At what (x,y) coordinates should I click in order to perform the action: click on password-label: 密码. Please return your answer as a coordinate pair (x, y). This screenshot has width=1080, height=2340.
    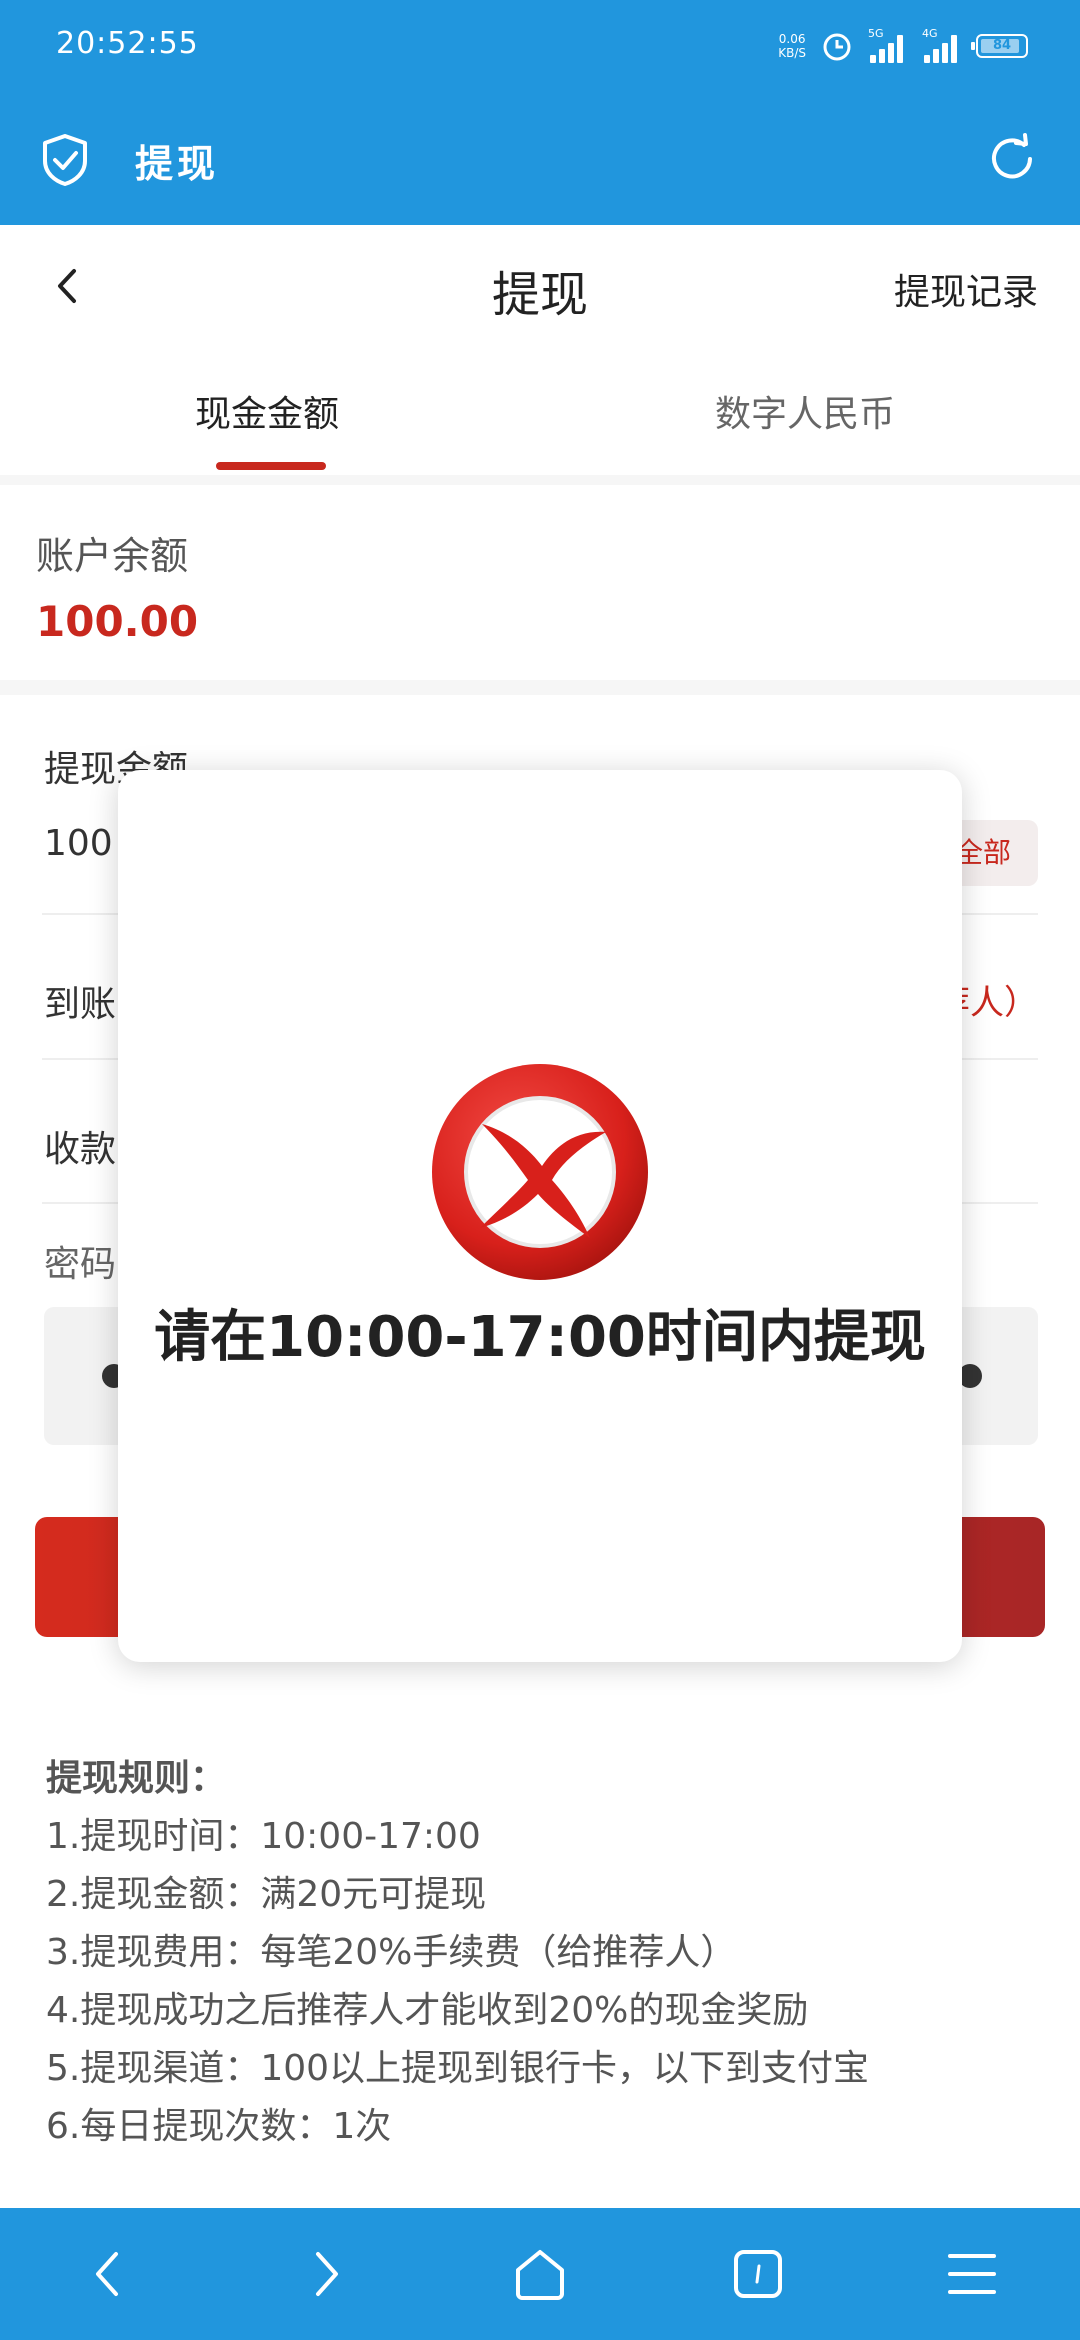
    Looking at the image, I should click on (80, 1264).